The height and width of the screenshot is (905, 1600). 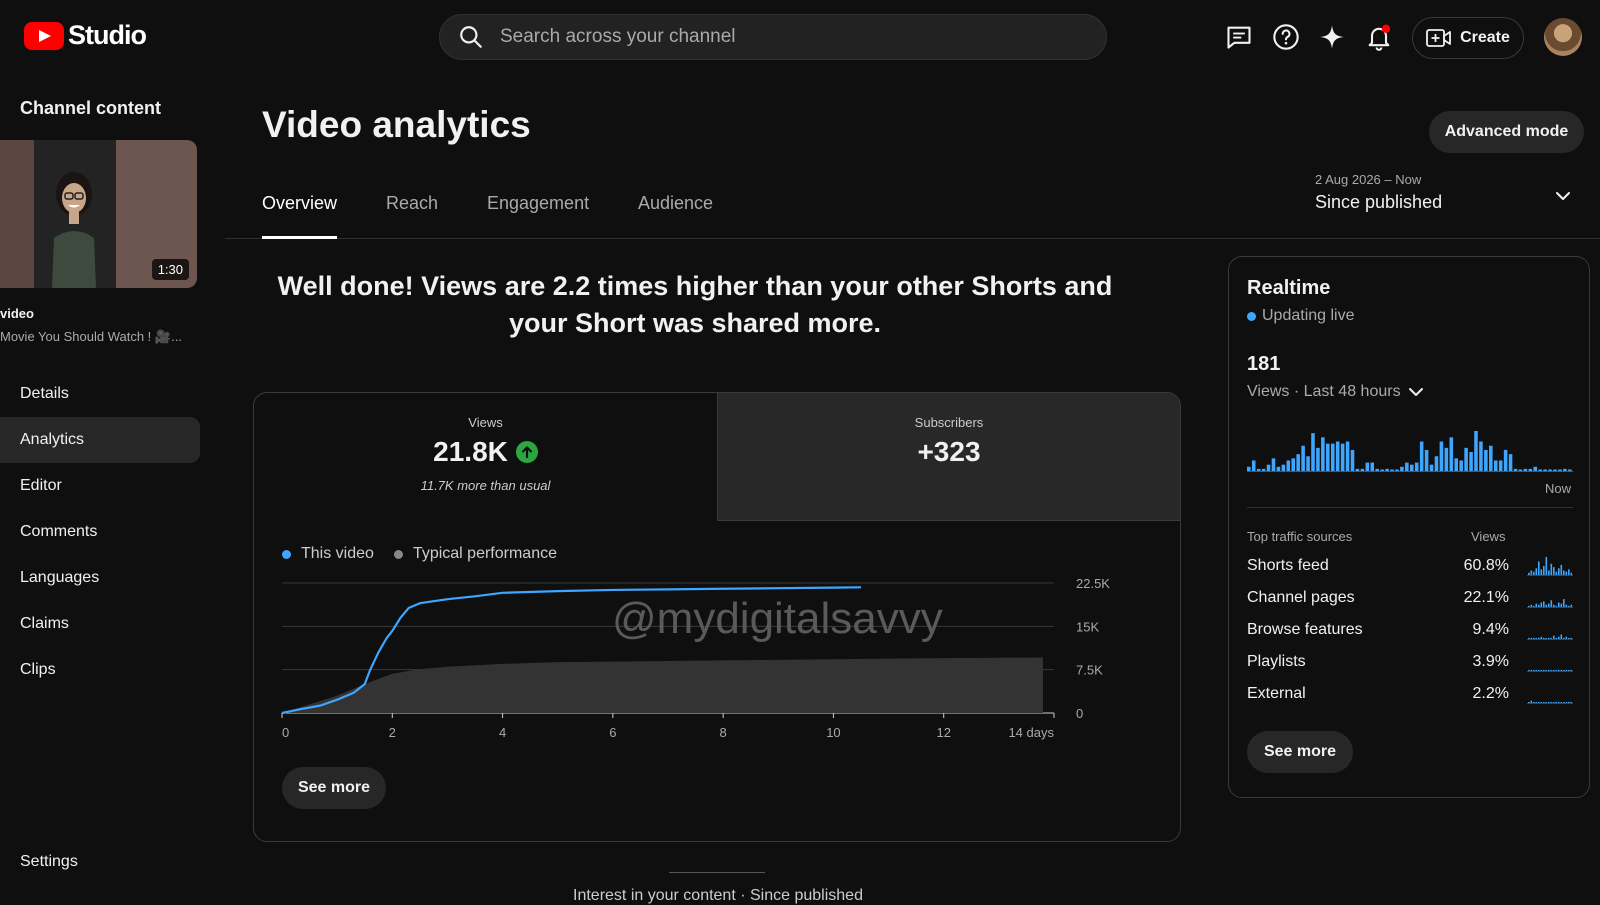 I want to click on subscribers-value: +323, so click(x=949, y=451).